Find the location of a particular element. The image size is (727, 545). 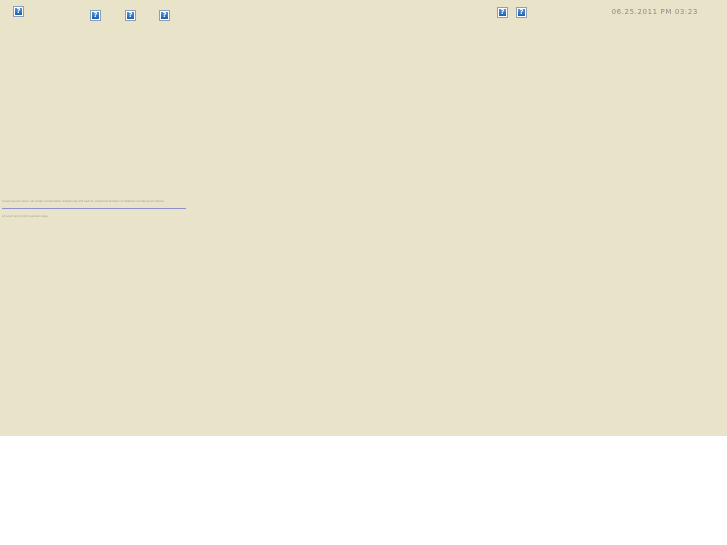

divider-line is located at coordinates (94, 208).